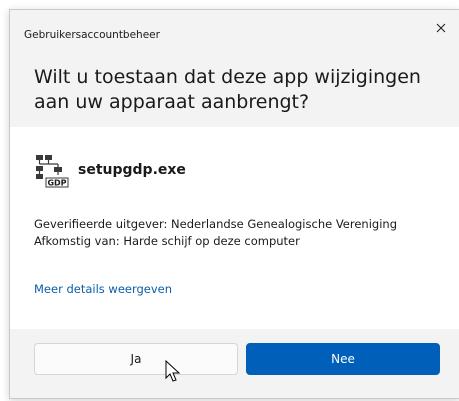 Image resolution: width=459 pixels, height=401 pixels. Describe the element at coordinates (52, 171) in the screenshot. I see `network-tree-icon: GDP` at that location.